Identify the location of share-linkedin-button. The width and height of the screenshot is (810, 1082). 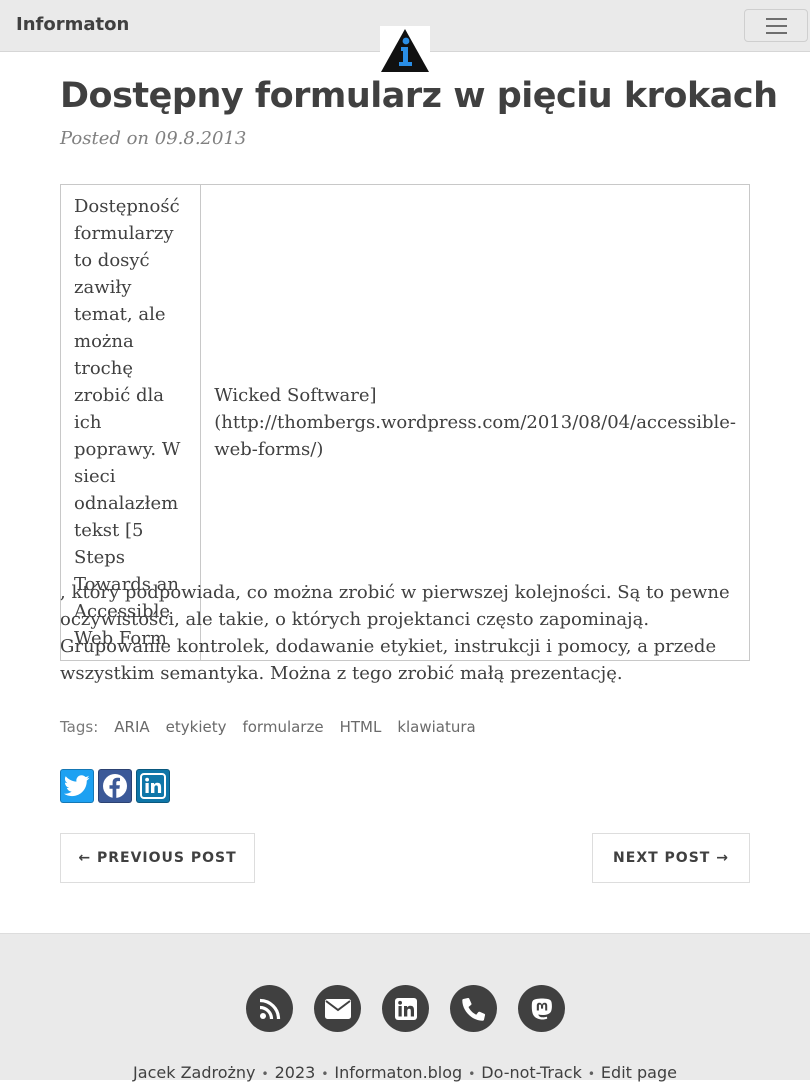
(153, 786).